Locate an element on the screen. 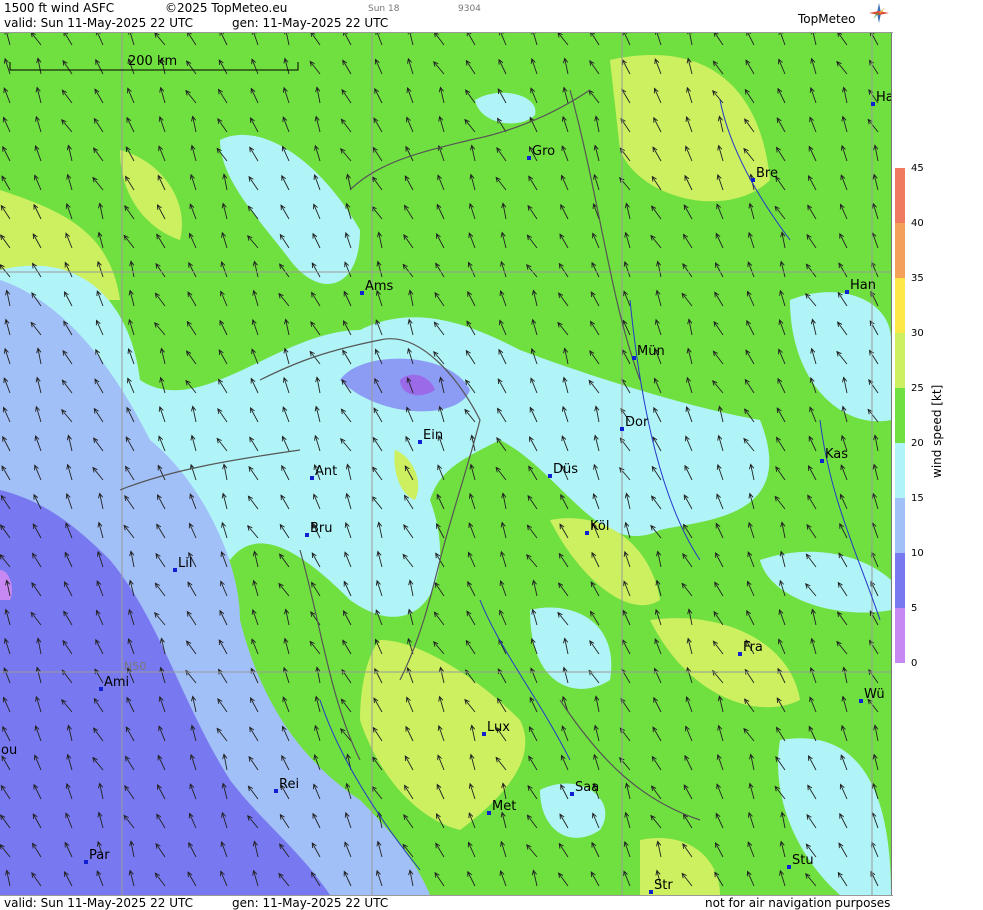  city-label: Ha is located at coordinates (883, 97).